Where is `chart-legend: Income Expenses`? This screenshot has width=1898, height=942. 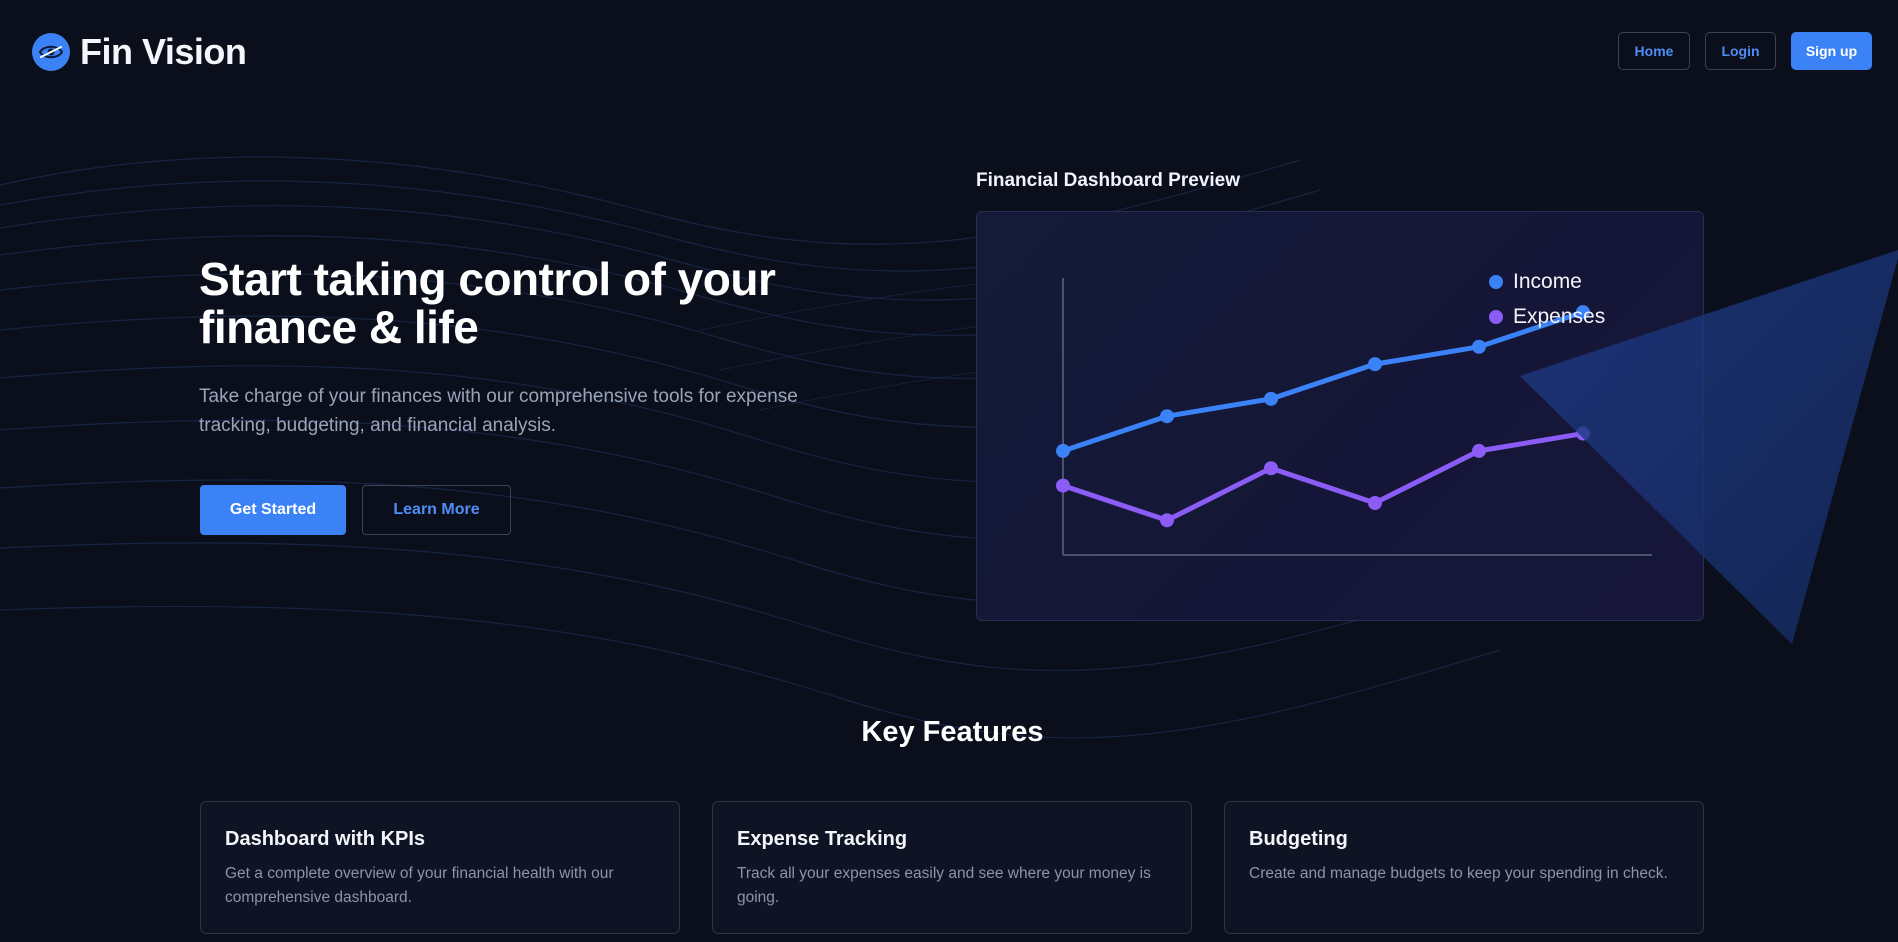 chart-legend: Income Expenses is located at coordinates (1547, 299).